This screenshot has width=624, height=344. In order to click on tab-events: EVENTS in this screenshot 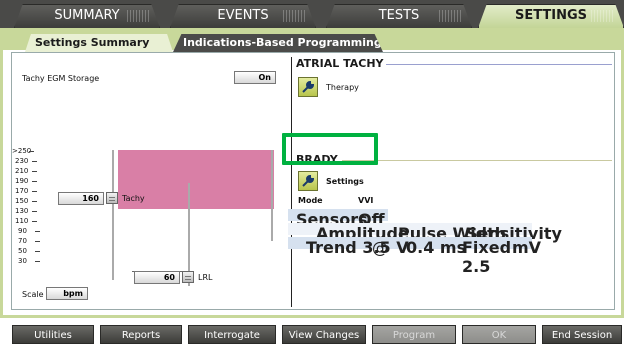, I will do `click(243, 16)`.